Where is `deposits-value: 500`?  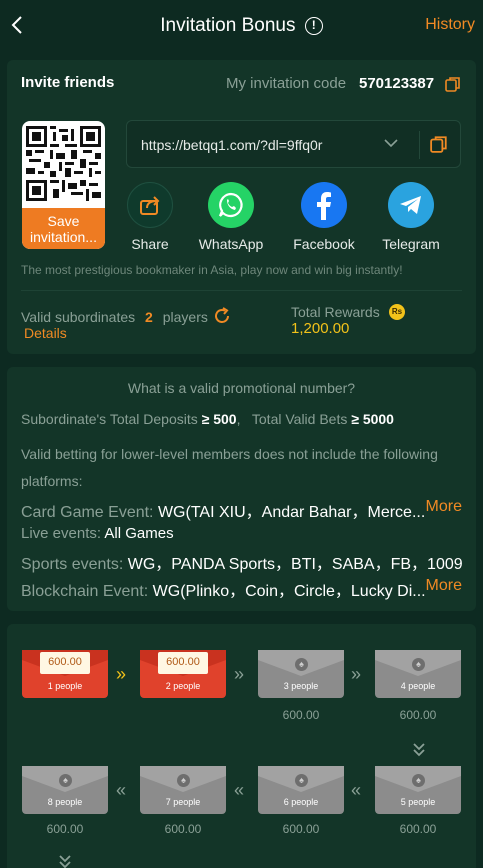
deposits-value: 500 is located at coordinates (225, 419).